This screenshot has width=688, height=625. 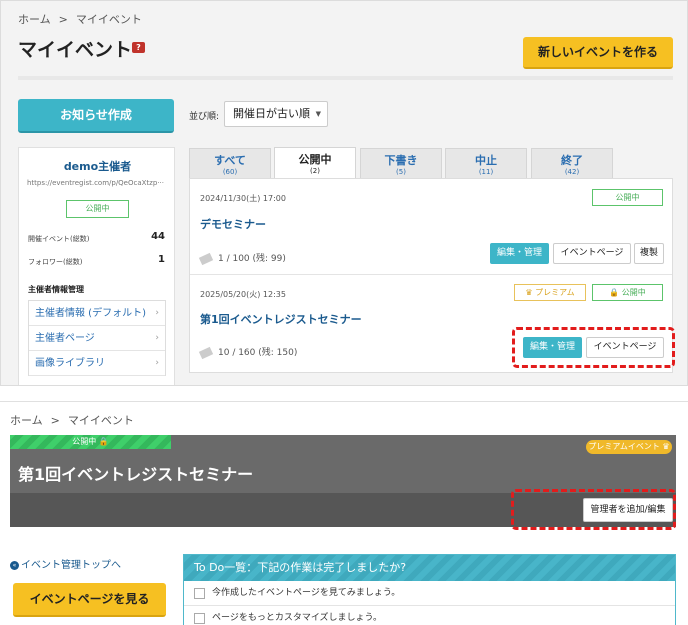 What do you see at coordinates (271, 113) in the screenshot?
I see `sort-selected-value: 開催日が古い順` at bounding box center [271, 113].